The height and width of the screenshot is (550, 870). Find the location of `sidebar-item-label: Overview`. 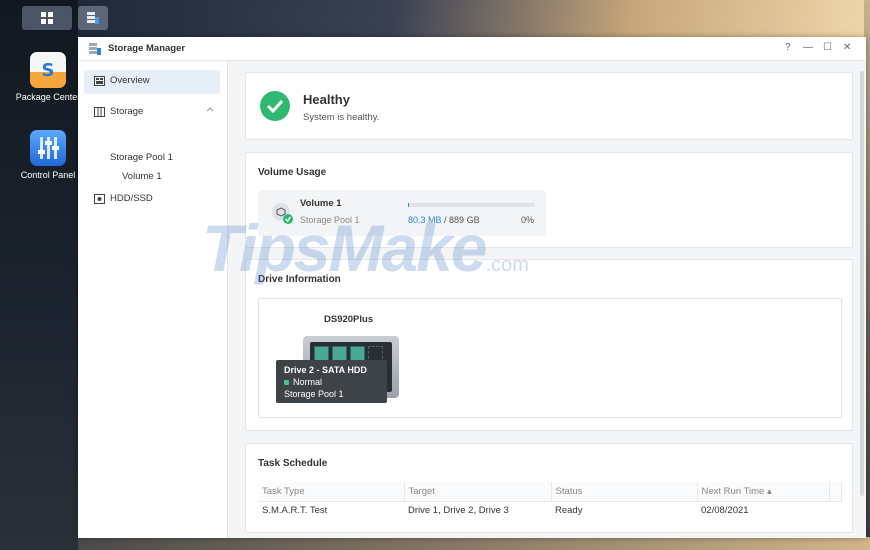

sidebar-item-label: Overview is located at coordinates (130, 80).